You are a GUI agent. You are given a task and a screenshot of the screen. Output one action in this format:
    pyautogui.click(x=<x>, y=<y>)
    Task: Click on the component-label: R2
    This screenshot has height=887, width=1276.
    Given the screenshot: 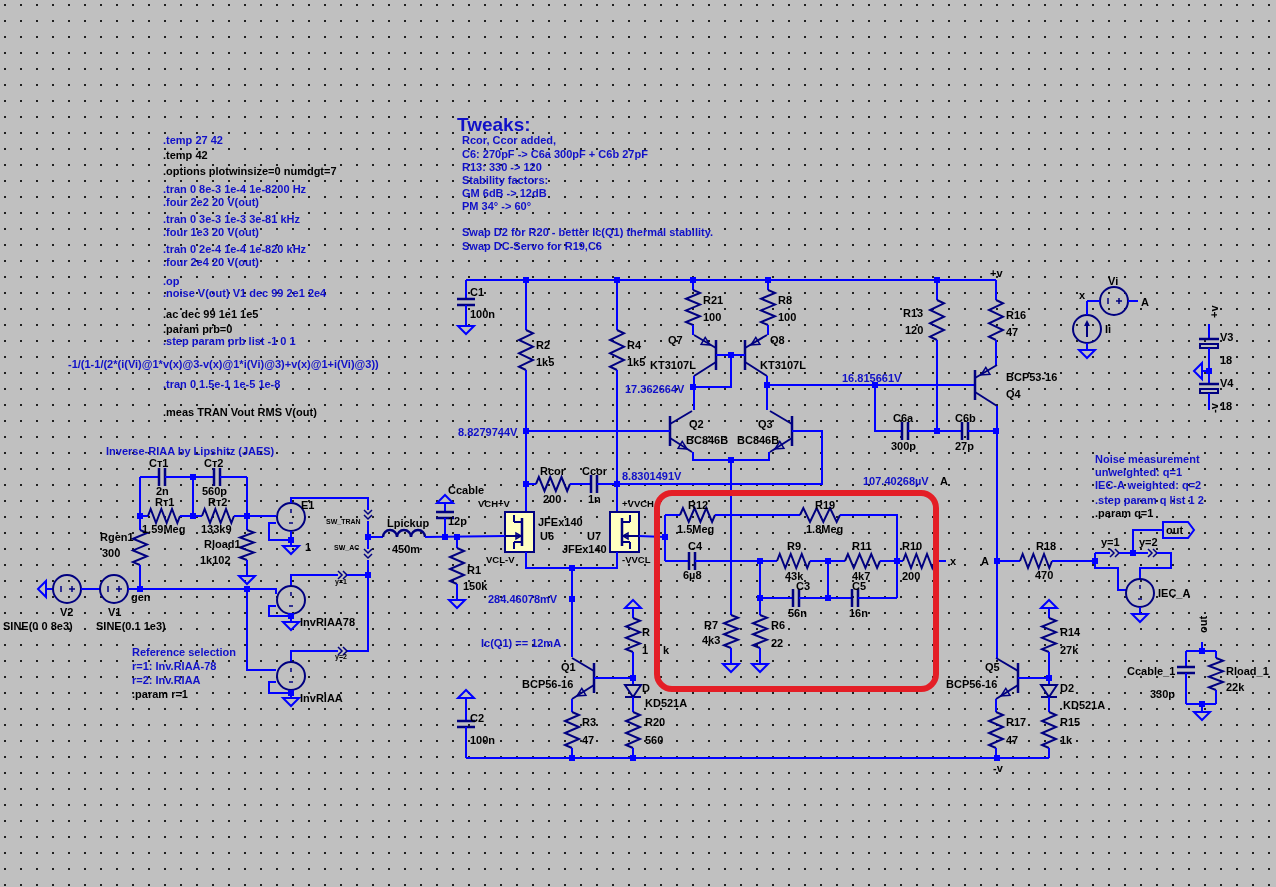 What is the action you would take?
    pyautogui.click(x=543, y=345)
    